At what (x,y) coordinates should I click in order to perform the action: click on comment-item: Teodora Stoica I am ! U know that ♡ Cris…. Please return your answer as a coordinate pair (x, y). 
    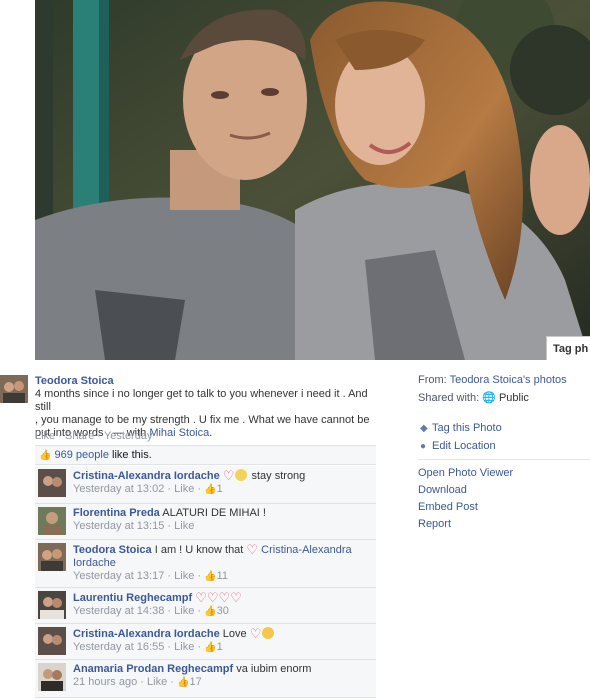
    Looking at the image, I should click on (205, 564).